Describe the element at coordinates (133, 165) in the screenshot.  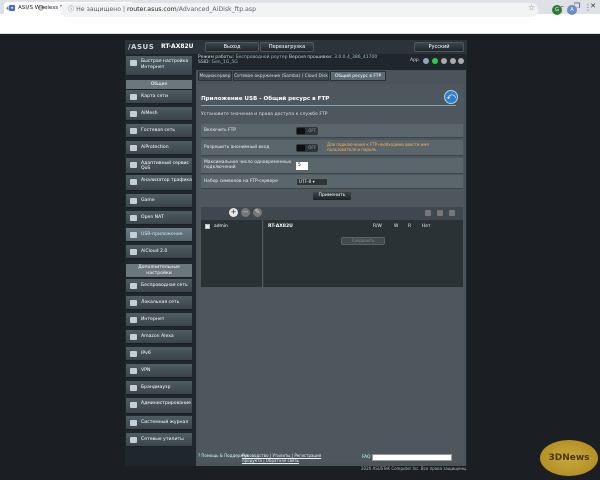
I see `qos-icon` at that location.